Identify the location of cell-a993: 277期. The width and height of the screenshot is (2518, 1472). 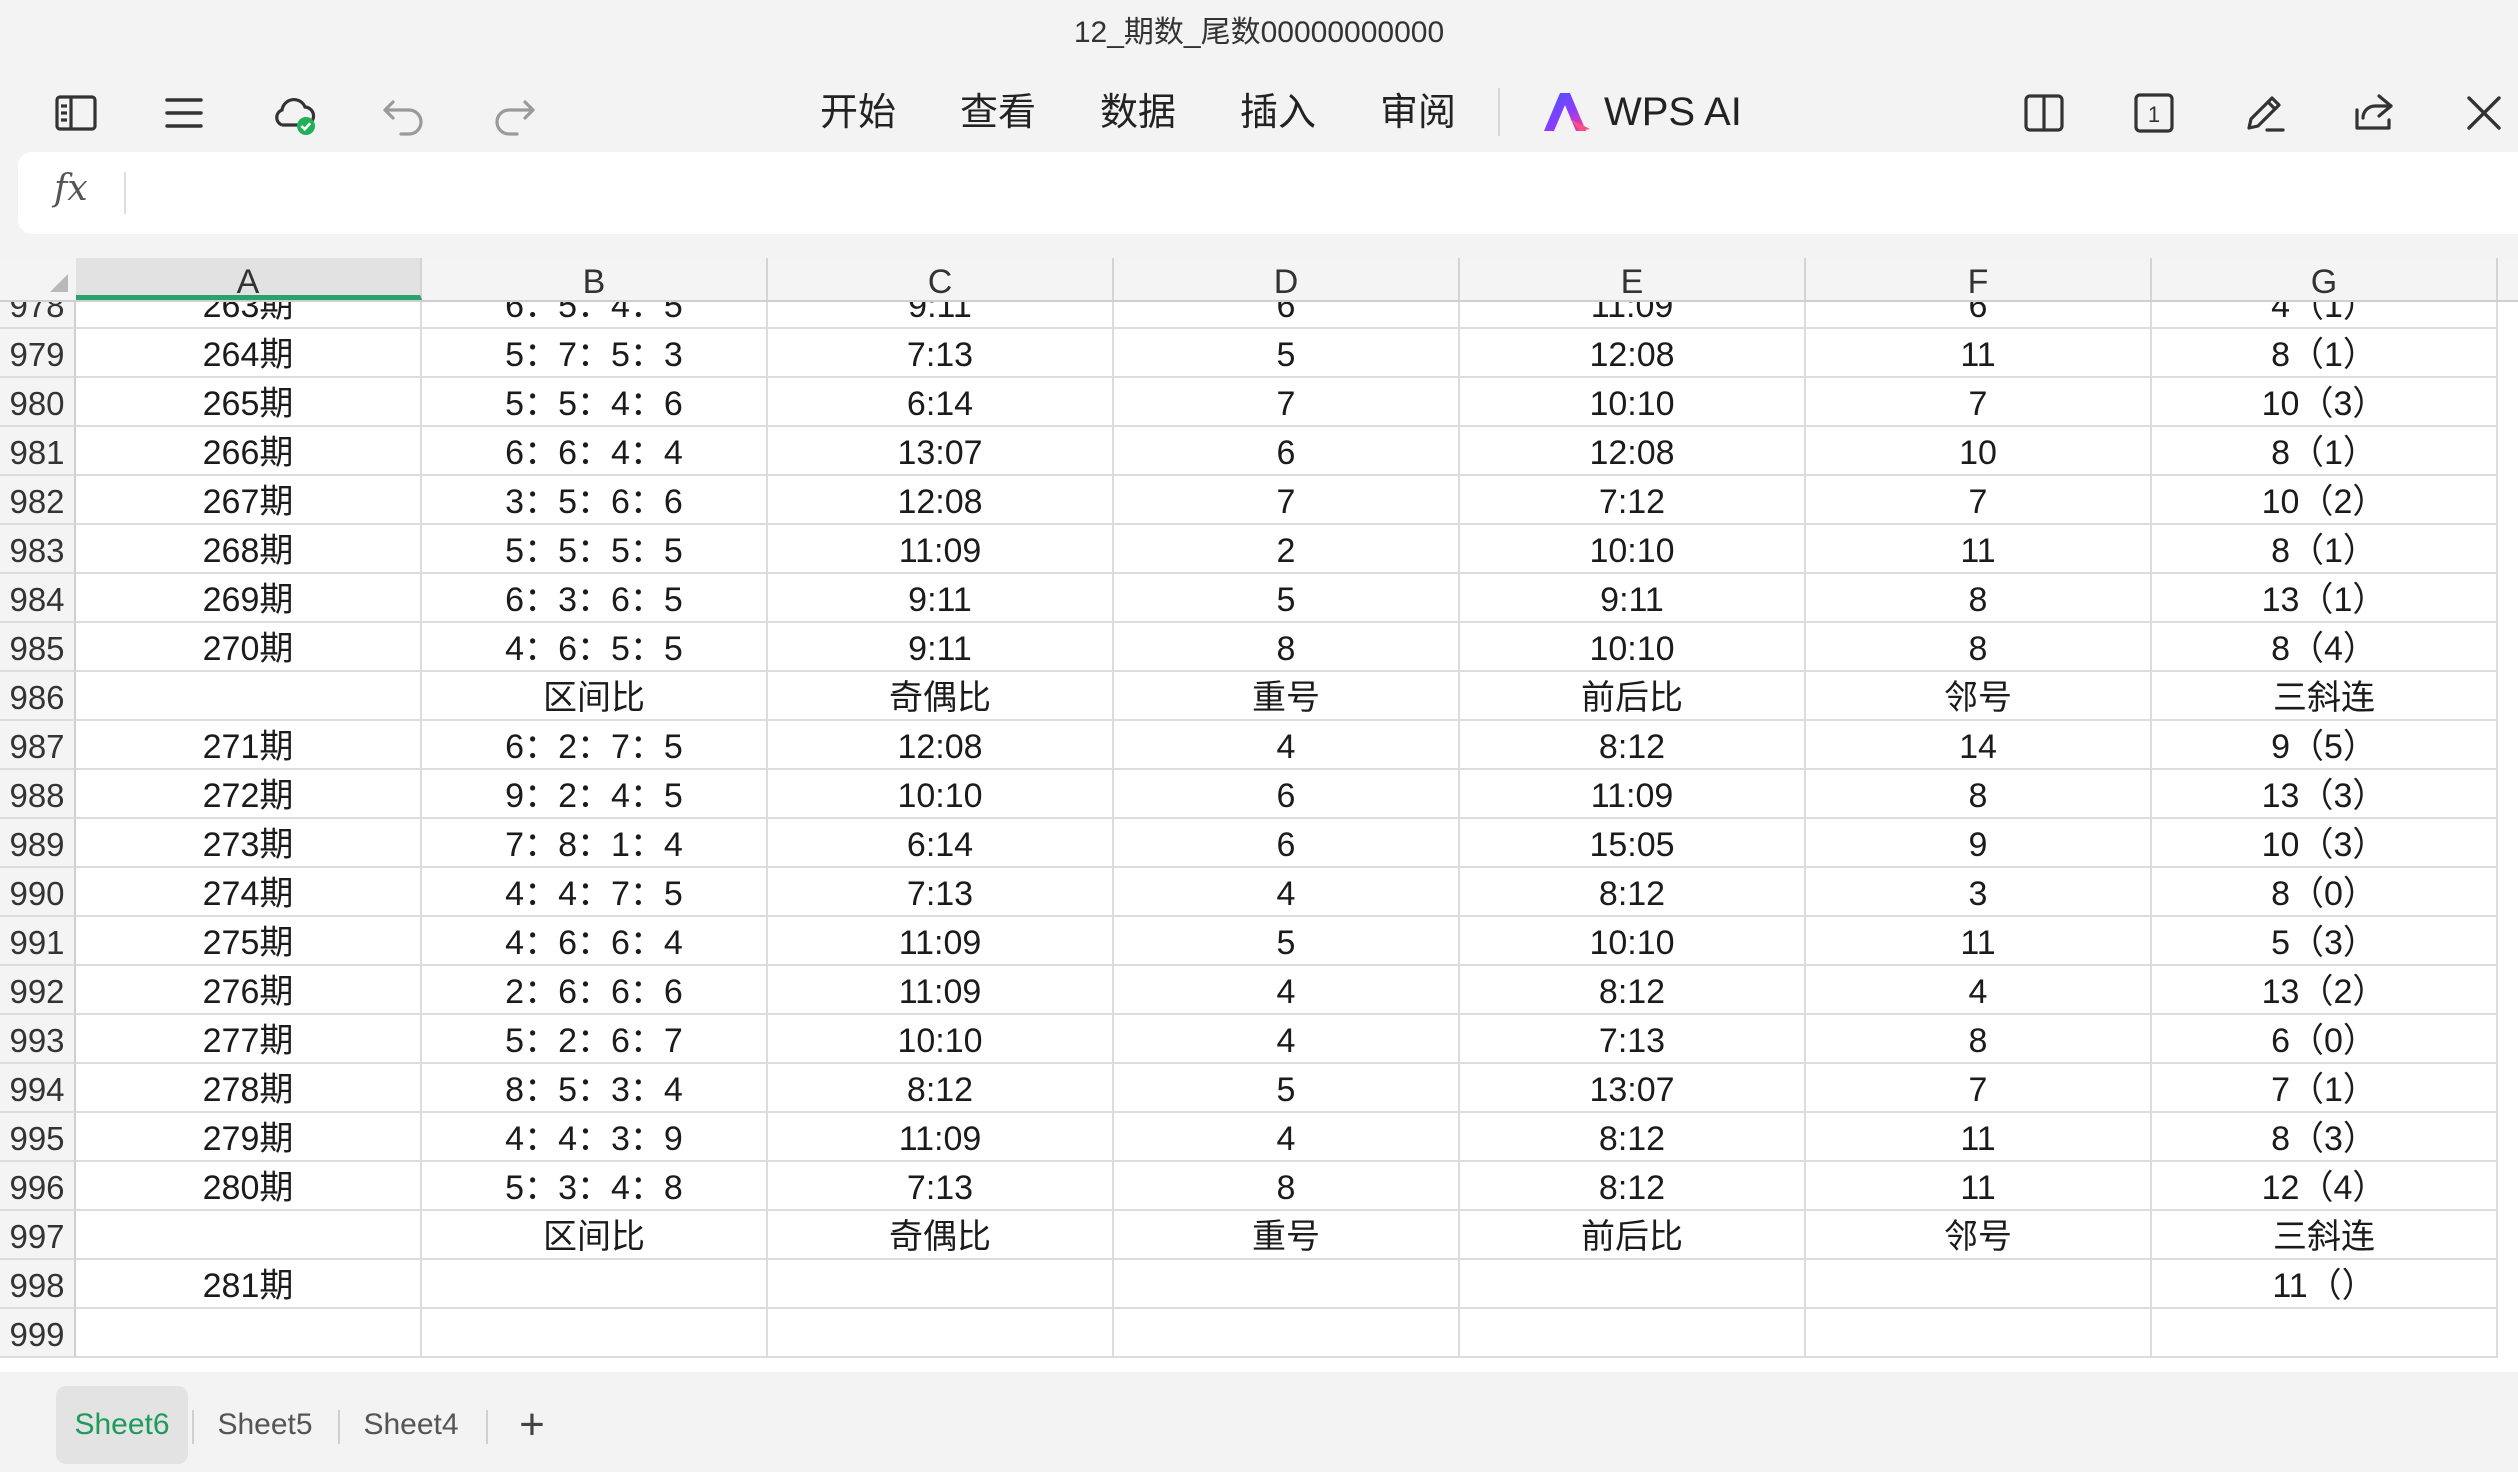
(249, 1039).